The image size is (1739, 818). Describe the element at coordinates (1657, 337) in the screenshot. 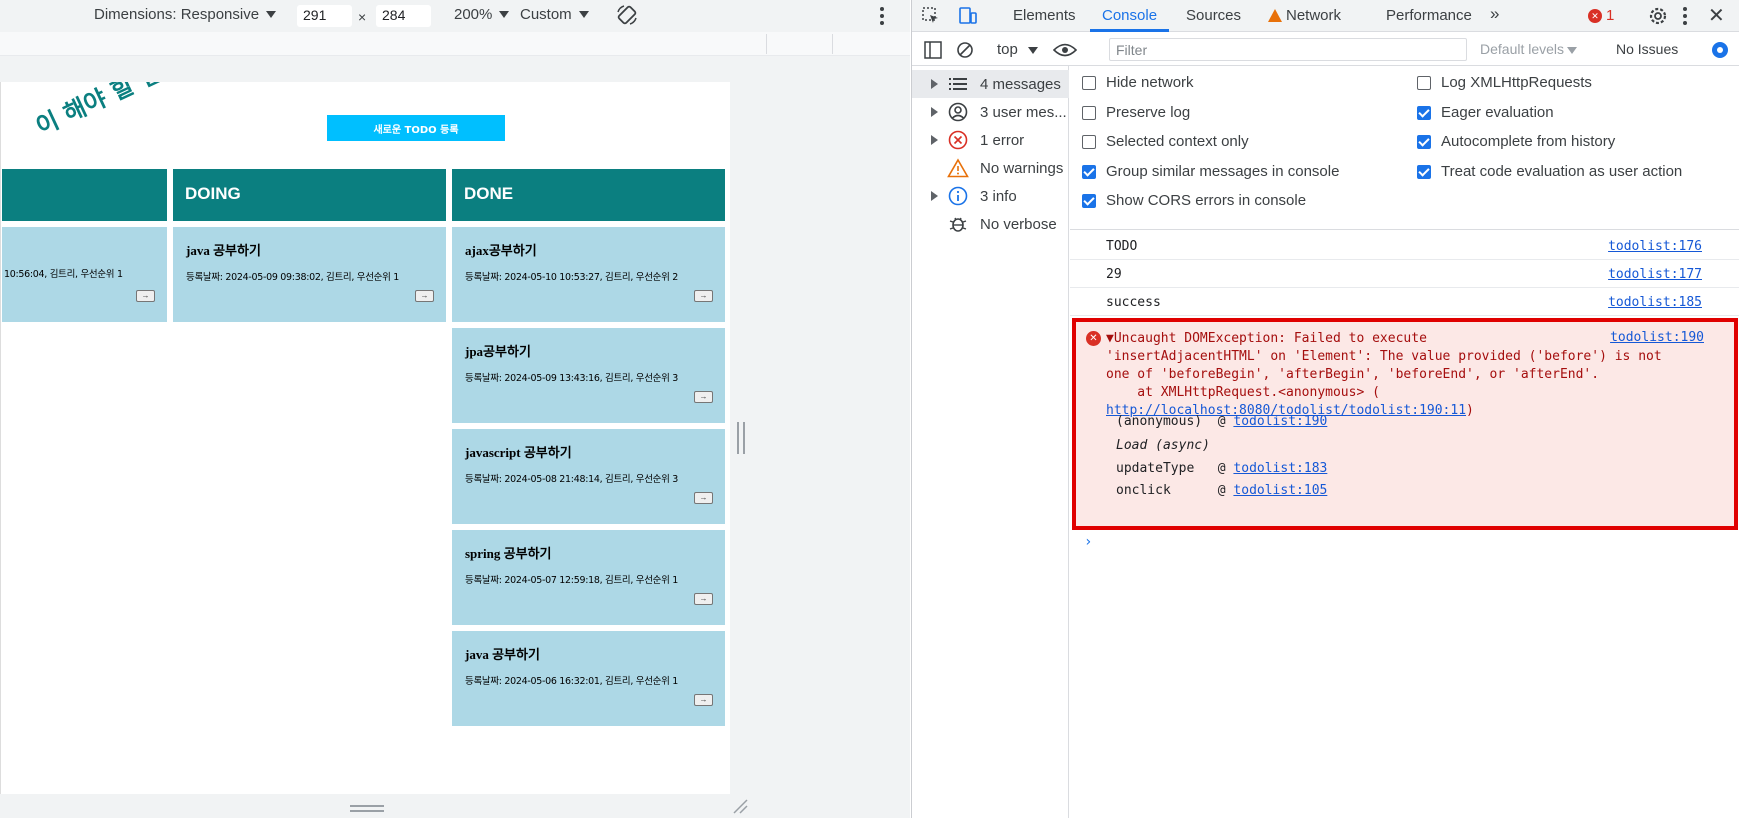

I see `error-source-link: todolist:190` at that location.